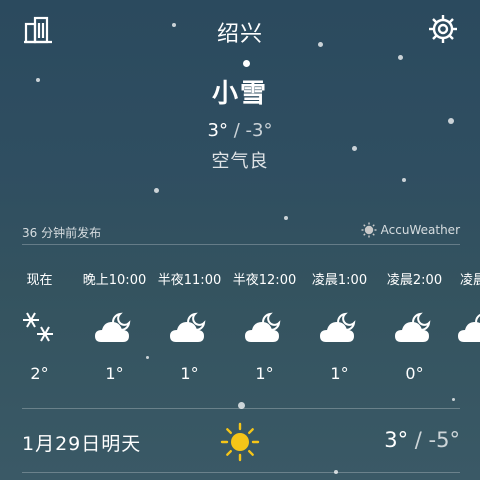 This screenshot has width=480, height=480. I want to click on hour-item: 半夜11:00 1°, so click(189, 326).